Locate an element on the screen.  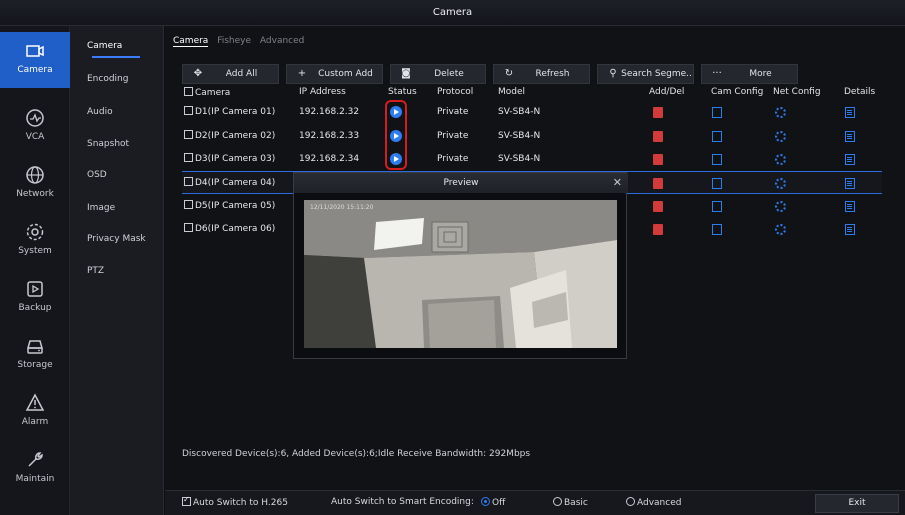
delete-button: ◙ Delete is located at coordinates (438, 74).